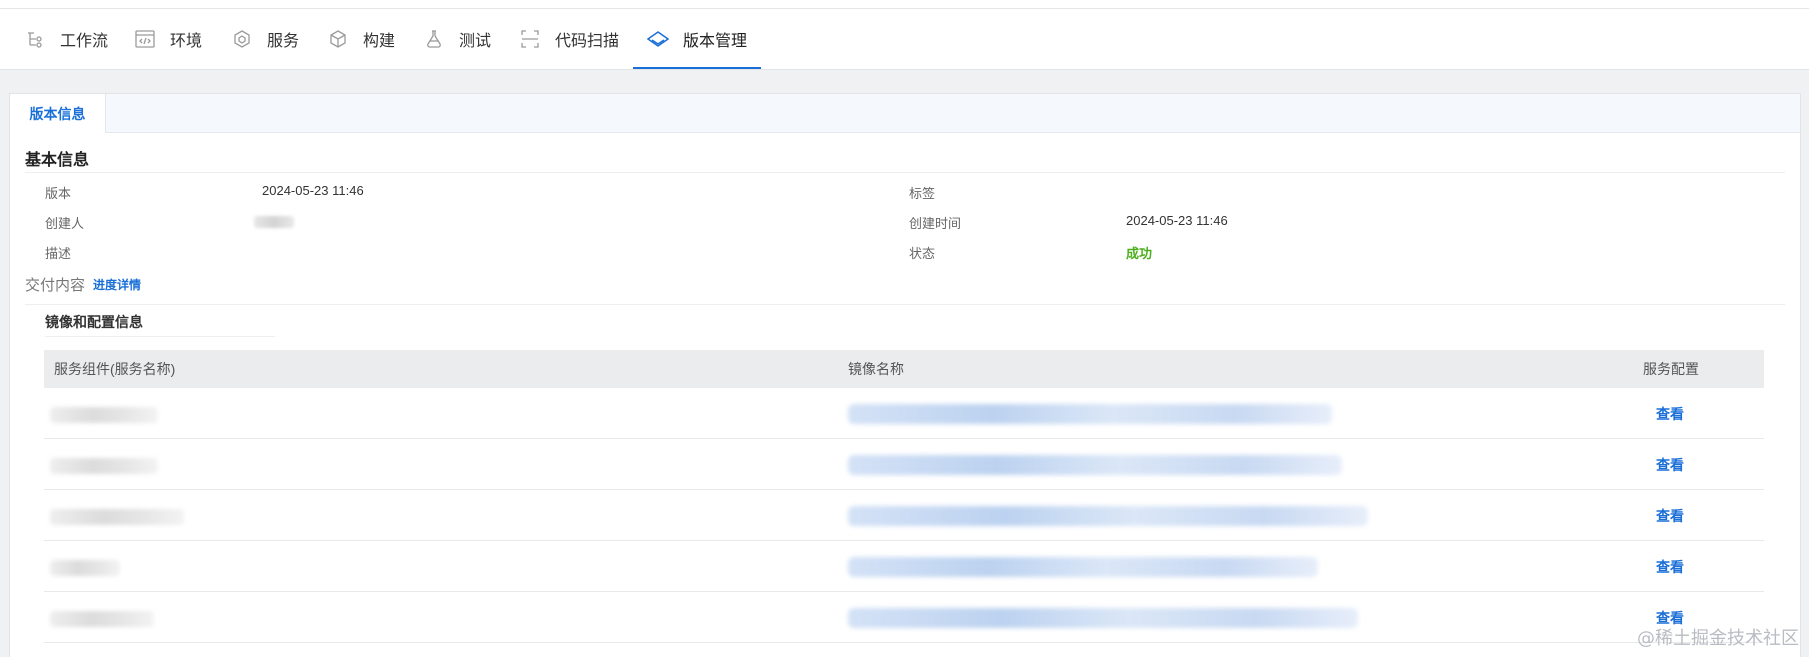 Image resolution: width=1809 pixels, height=657 pixels. Describe the element at coordinates (117, 284) in the screenshot. I see `progress-detail-link: 进度详情` at that location.